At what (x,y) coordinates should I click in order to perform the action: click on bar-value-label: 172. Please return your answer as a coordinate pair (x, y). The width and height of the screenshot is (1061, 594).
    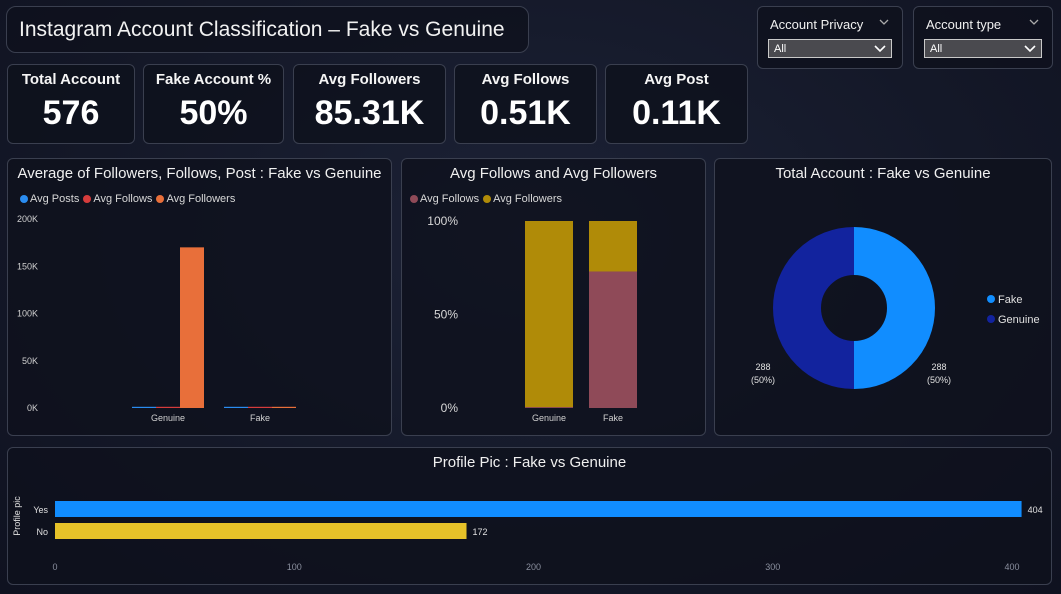
    Looking at the image, I should click on (480, 532).